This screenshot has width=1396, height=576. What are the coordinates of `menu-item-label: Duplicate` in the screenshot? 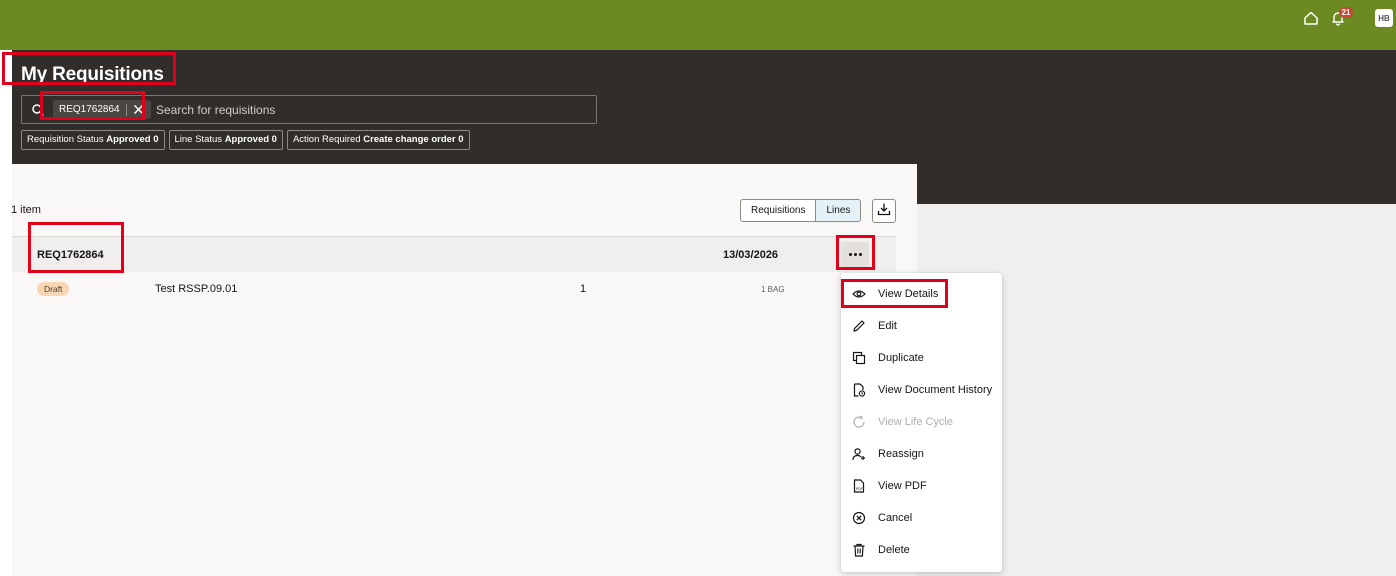 It's located at (901, 358).